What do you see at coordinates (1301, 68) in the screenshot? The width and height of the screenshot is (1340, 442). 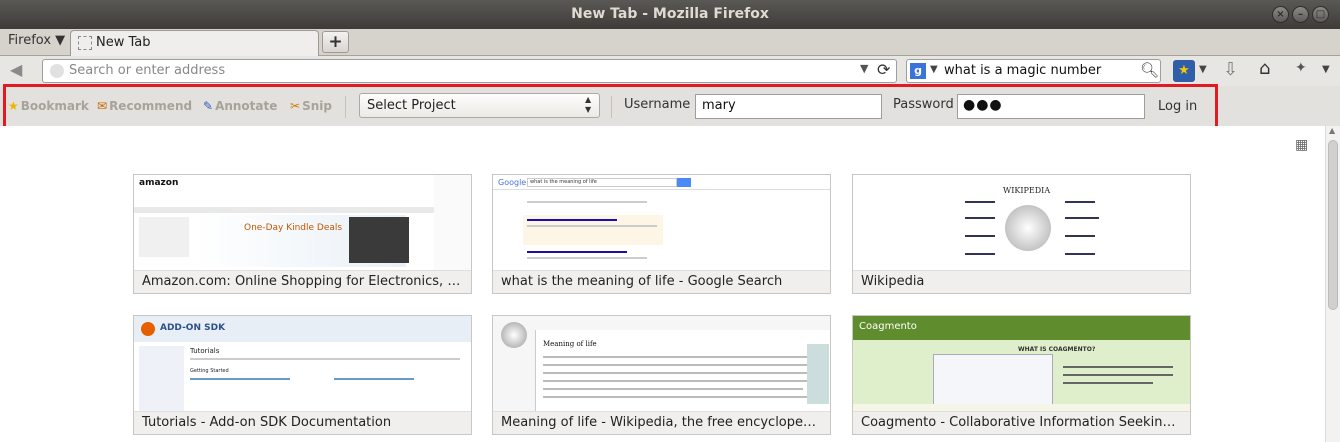 I see `addon-icon: ✦` at bounding box center [1301, 68].